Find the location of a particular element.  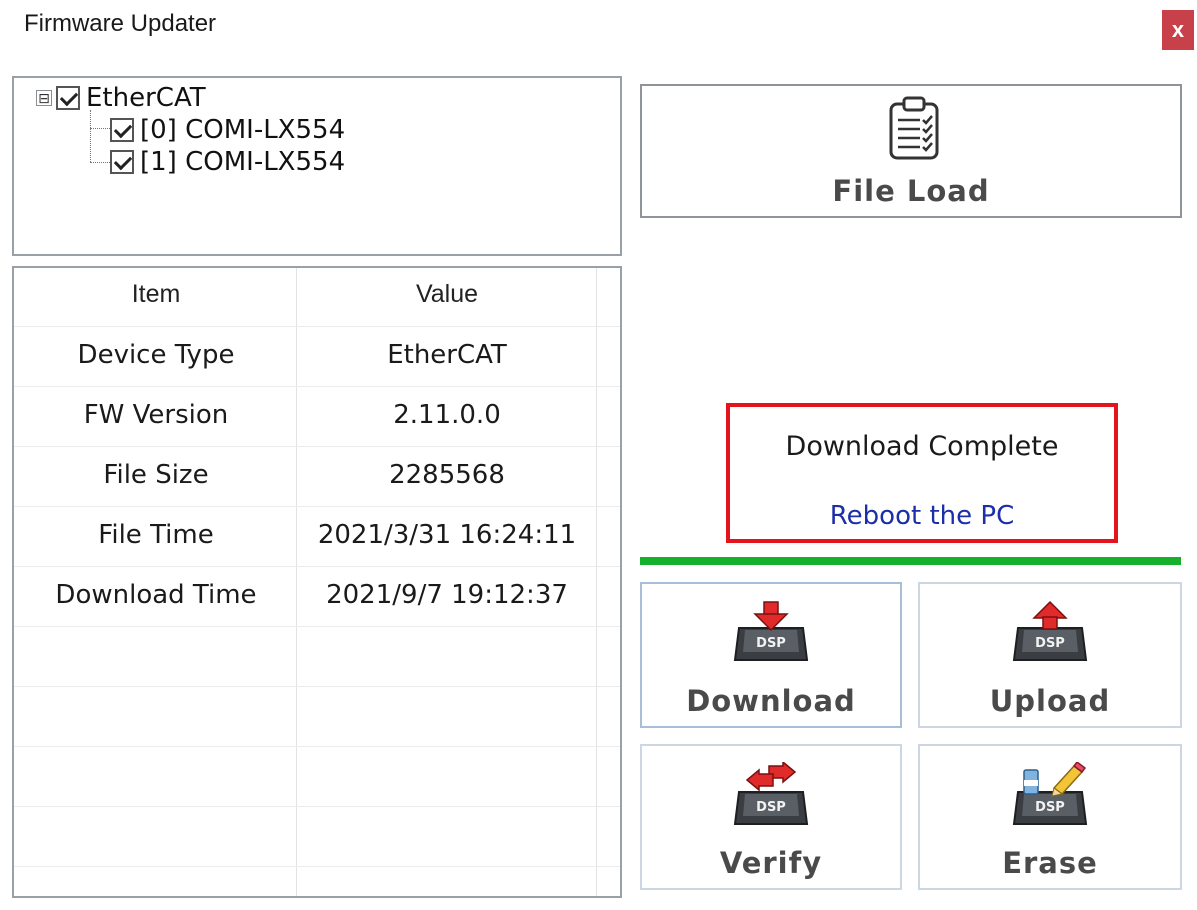

dsp-upload-icon: DSP is located at coordinates (1050, 630).